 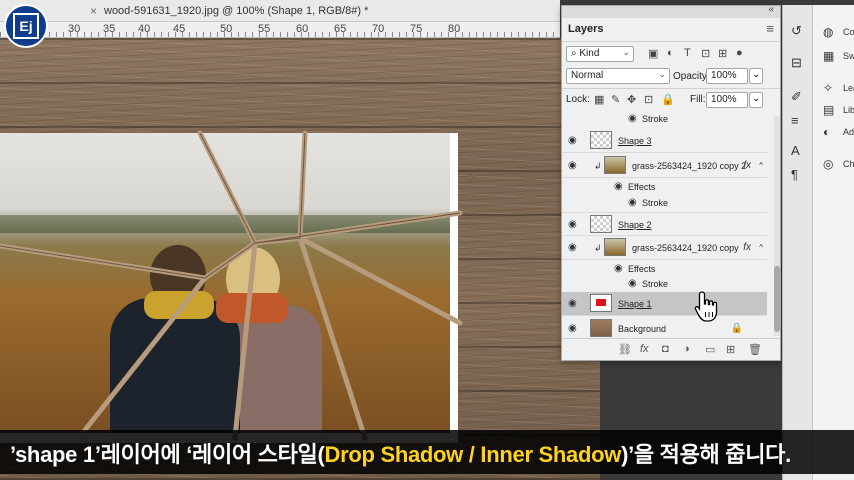 I want to click on brush-settings-icon: ≡, so click(x=795, y=120).